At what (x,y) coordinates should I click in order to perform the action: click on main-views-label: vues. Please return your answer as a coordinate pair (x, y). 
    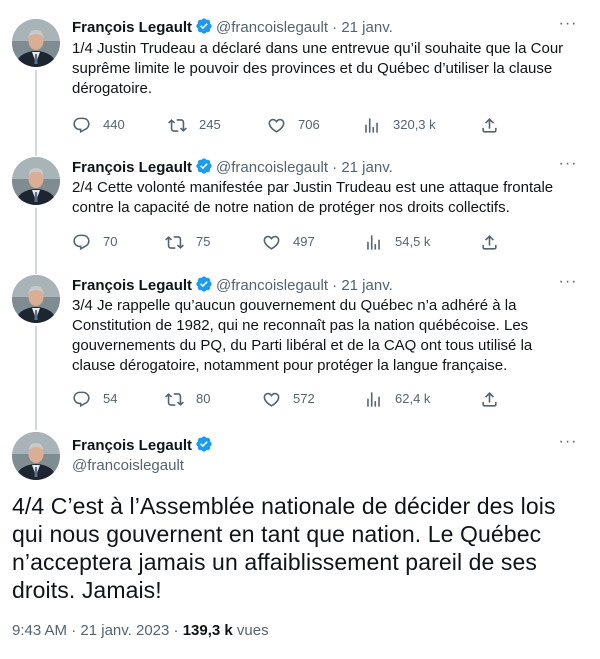
    Looking at the image, I should click on (252, 630).